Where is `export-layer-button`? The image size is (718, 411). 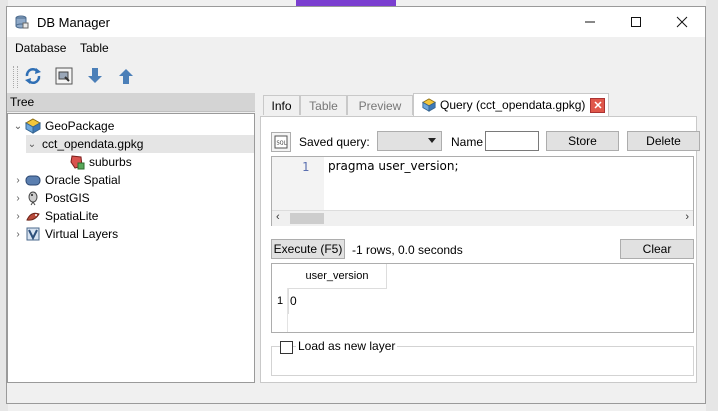
export-layer-button is located at coordinates (126, 76).